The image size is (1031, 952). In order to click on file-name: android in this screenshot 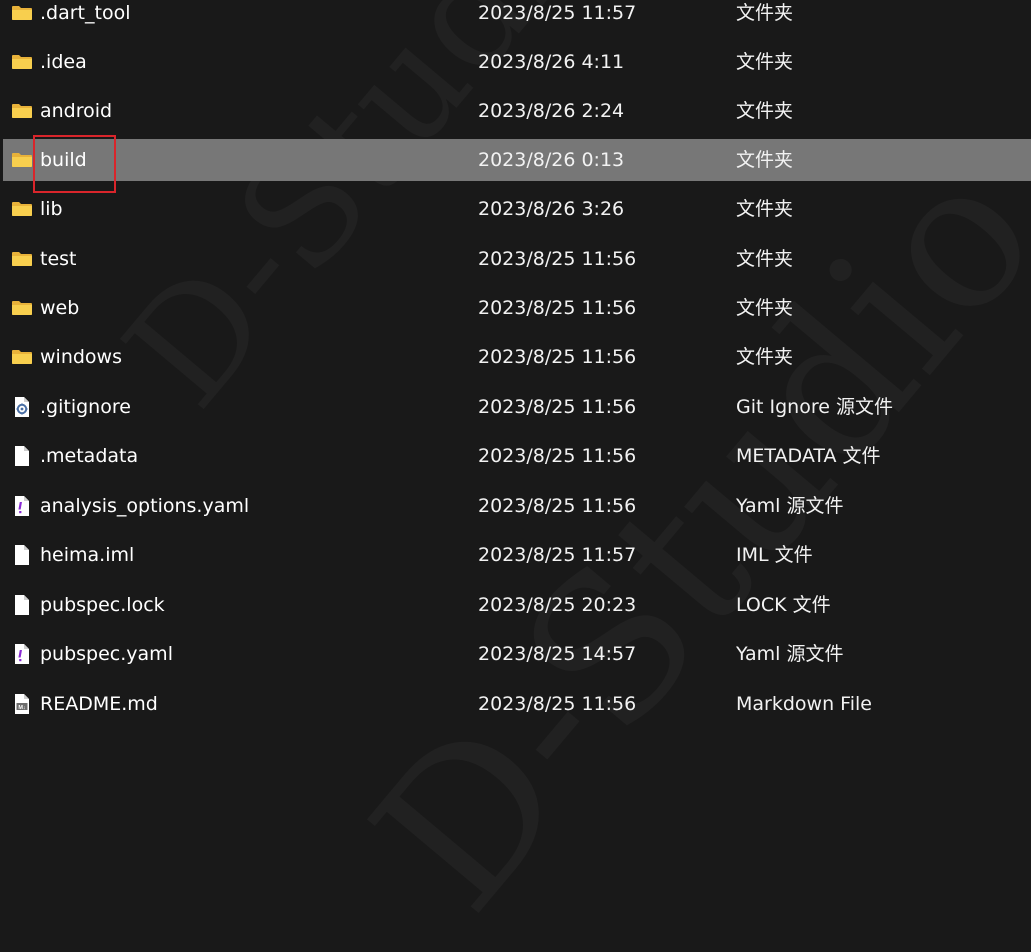, I will do `click(76, 111)`.